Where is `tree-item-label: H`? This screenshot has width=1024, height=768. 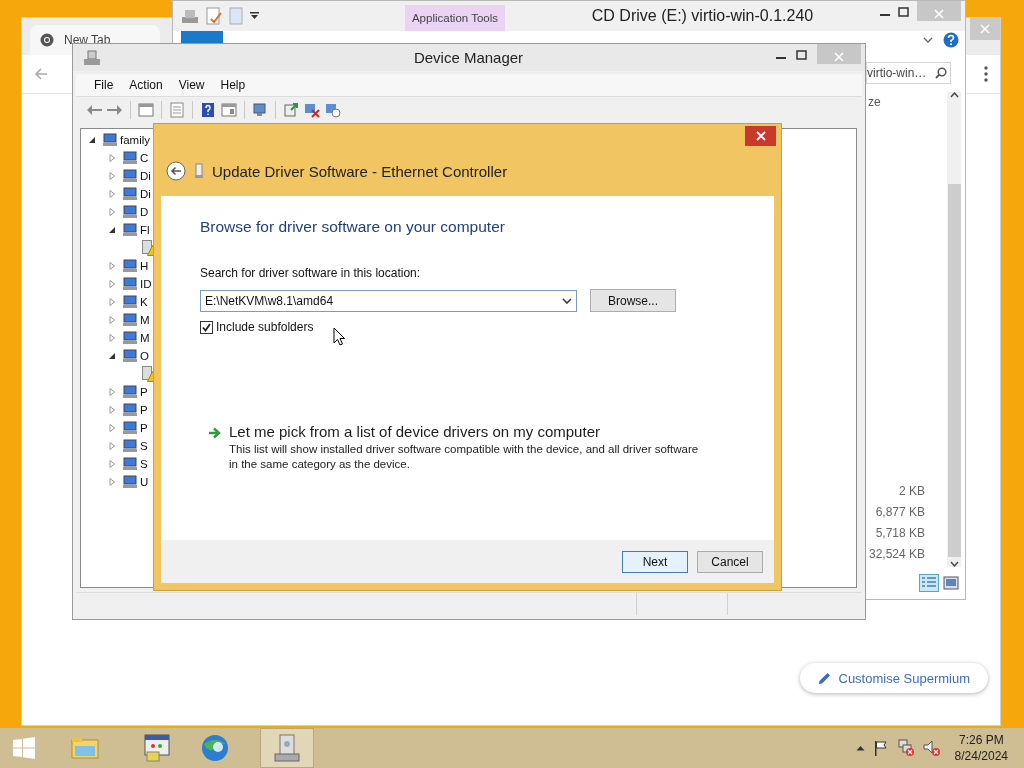 tree-item-label: H is located at coordinates (144, 266).